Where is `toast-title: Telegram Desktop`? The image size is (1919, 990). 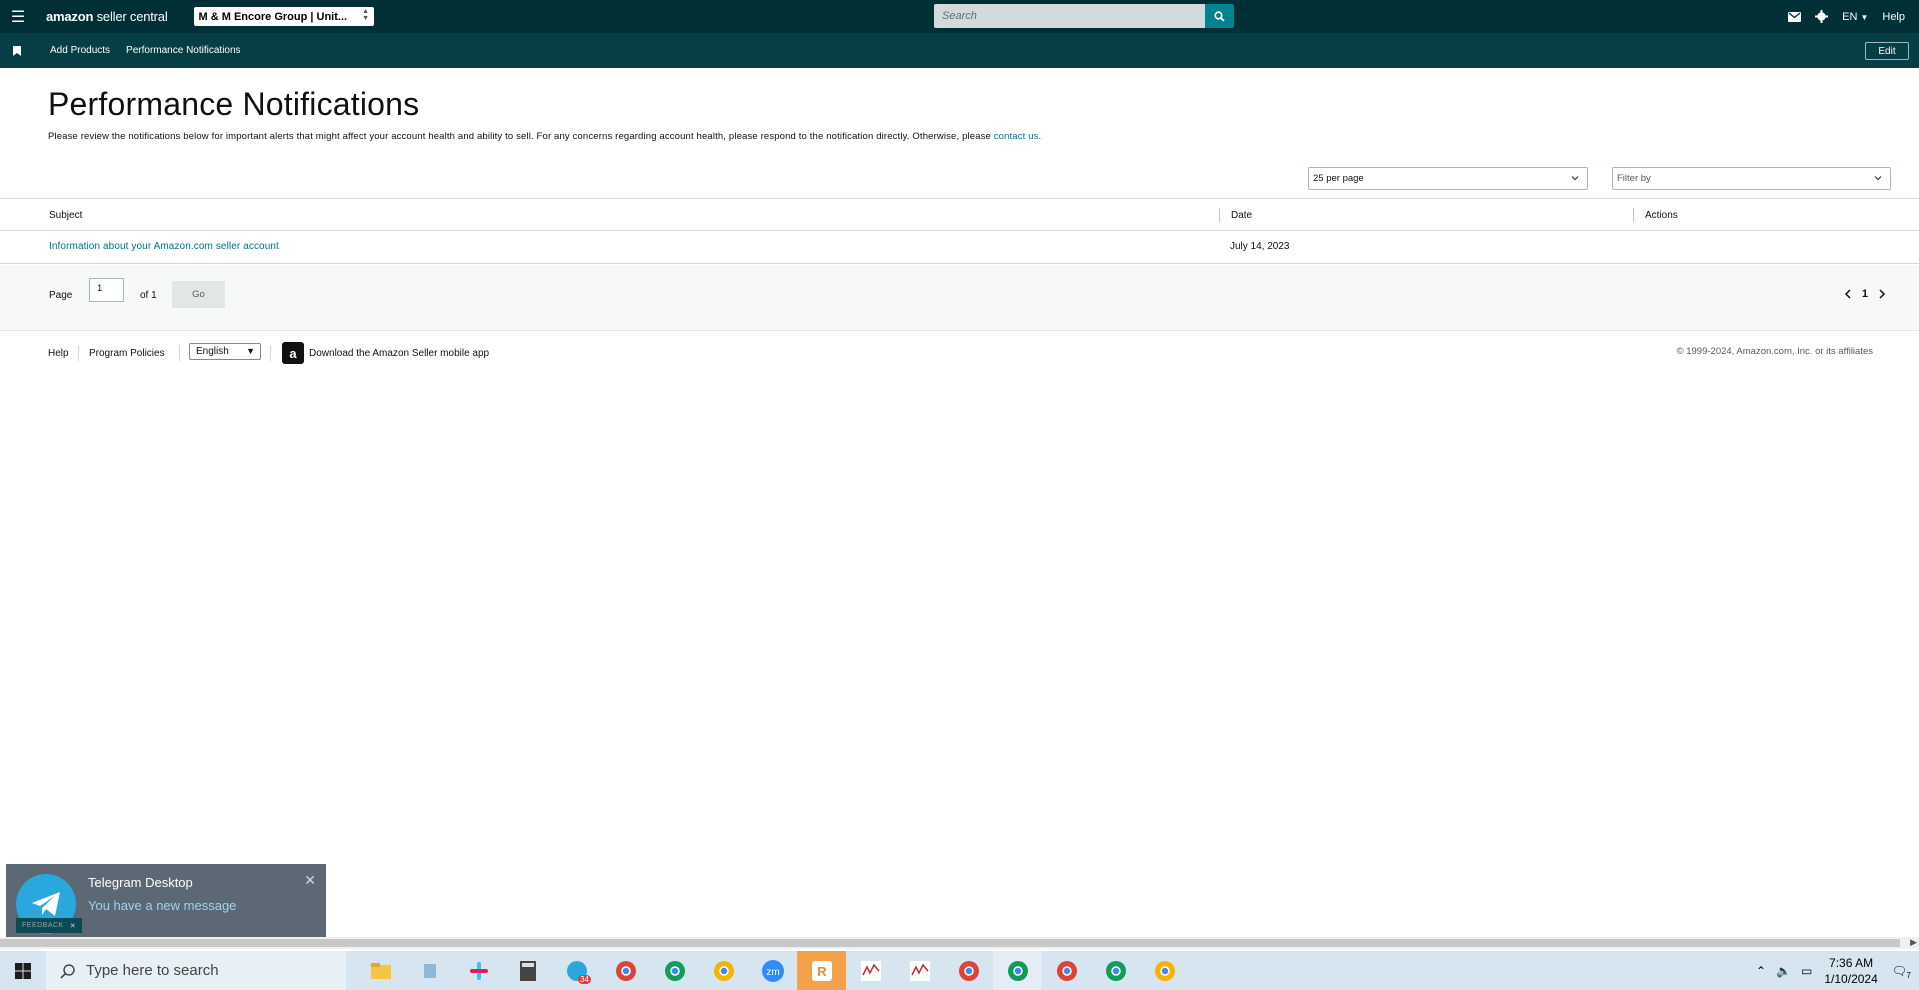 toast-title: Telegram Desktop is located at coordinates (140, 882).